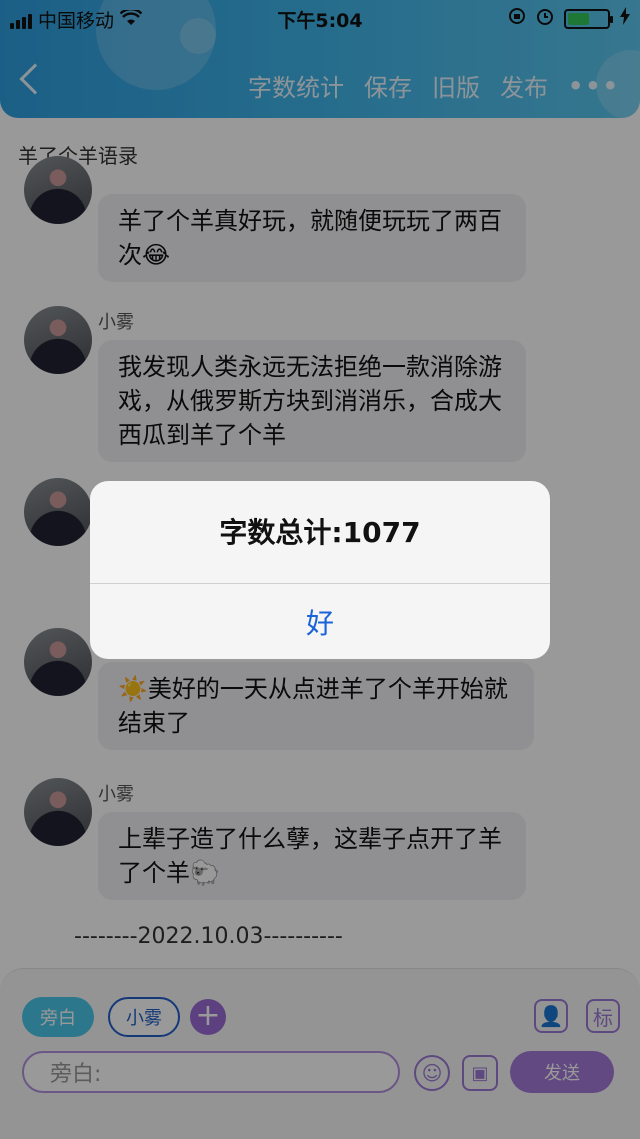 The width and height of the screenshot is (640, 1139). What do you see at coordinates (320, 621) in the screenshot?
I see `ok-button: 好` at bounding box center [320, 621].